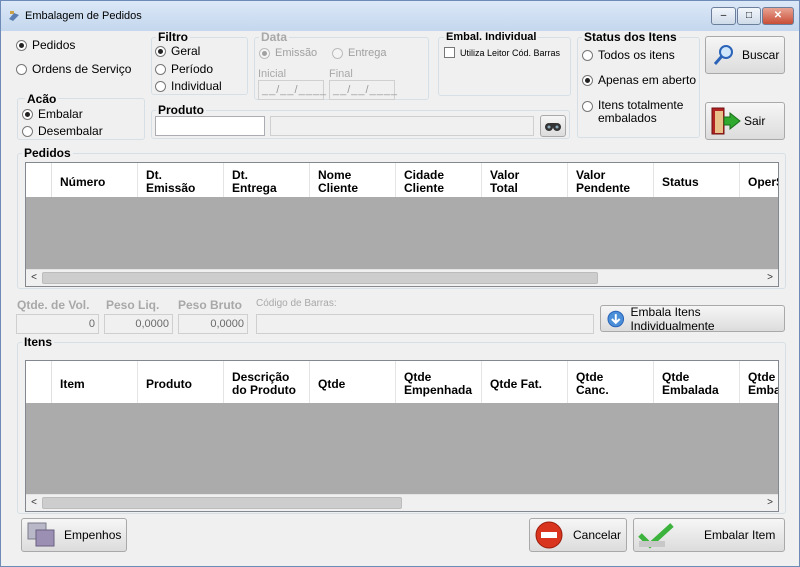 The width and height of the screenshot is (800, 567). Describe the element at coordinates (274, 37) in the screenshot. I see `data-title: Data` at that location.